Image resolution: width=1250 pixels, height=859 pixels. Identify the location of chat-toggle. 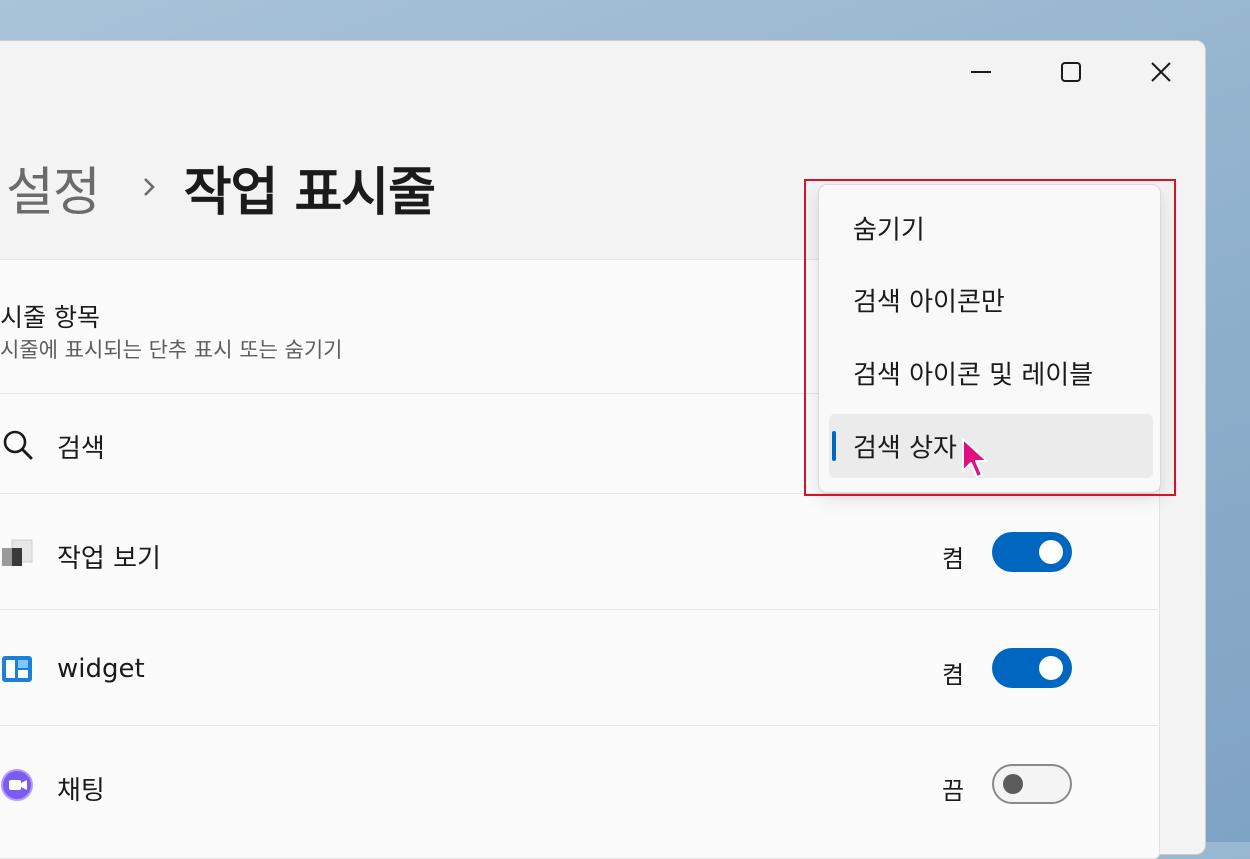
(1032, 784).